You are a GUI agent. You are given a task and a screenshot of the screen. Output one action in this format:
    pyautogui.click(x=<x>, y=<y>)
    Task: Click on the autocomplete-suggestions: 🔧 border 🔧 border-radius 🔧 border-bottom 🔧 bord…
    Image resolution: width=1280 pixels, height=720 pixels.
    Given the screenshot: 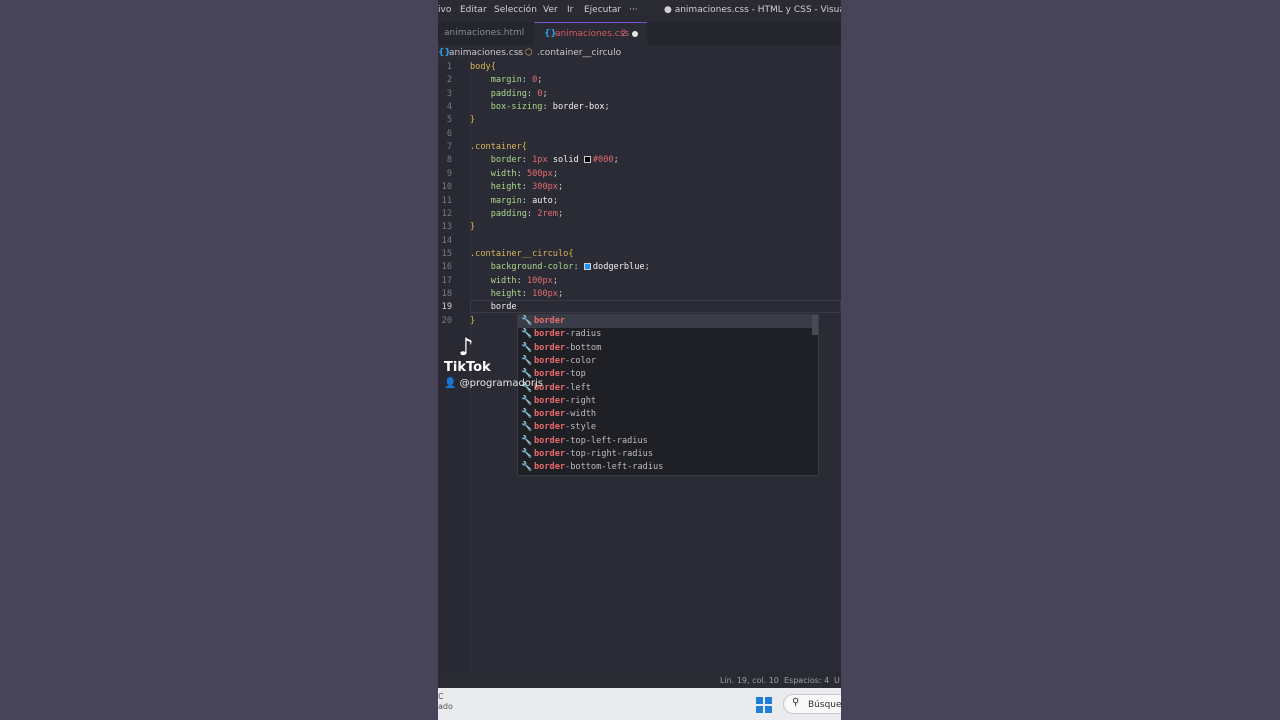 What is the action you would take?
    pyautogui.click(x=668, y=395)
    